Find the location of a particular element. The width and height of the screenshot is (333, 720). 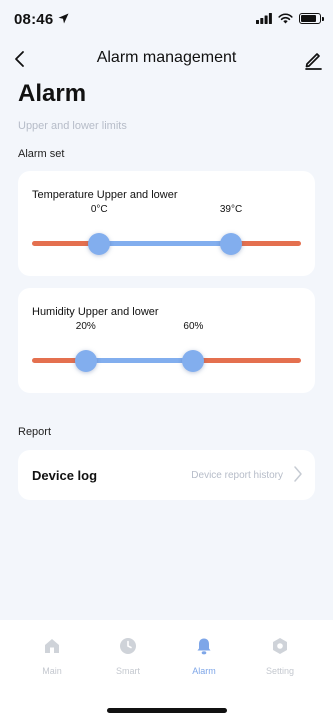

temperature-upper-handle is located at coordinates (231, 244).